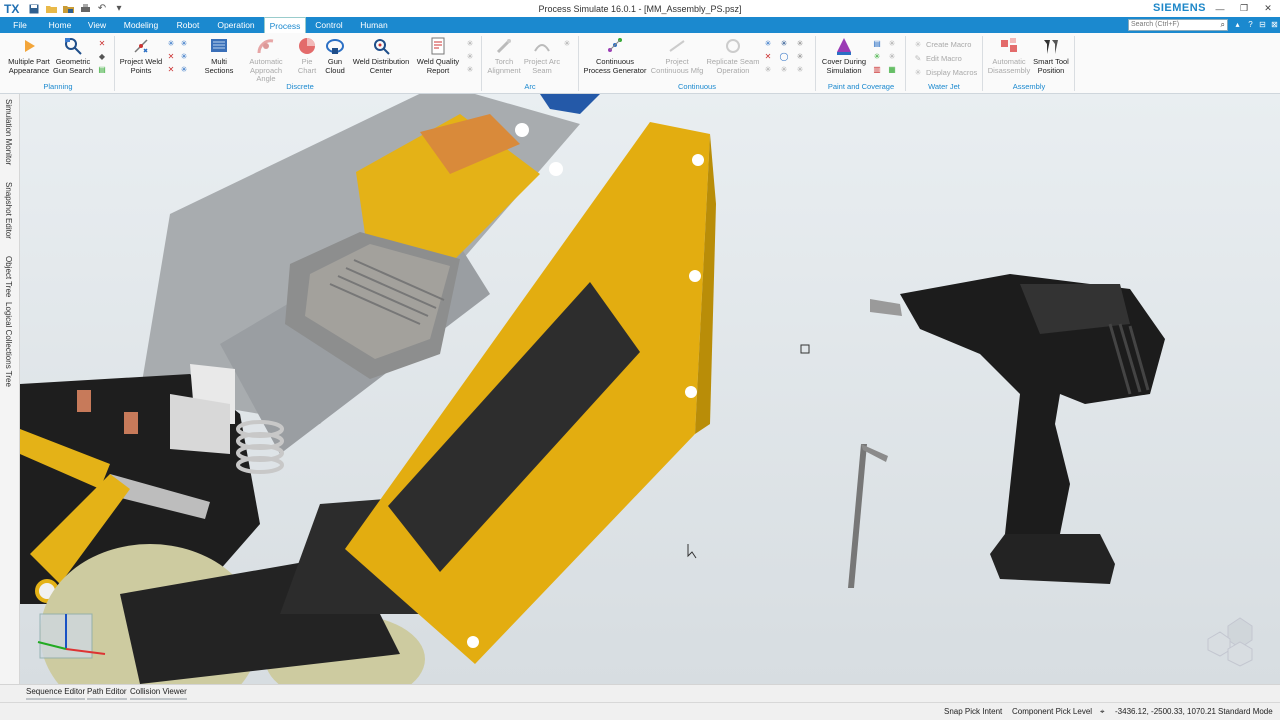 This screenshot has height=720, width=1280. Describe the element at coordinates (1230, 642) in the screenshot. I see `view-cube-icon` at that location.